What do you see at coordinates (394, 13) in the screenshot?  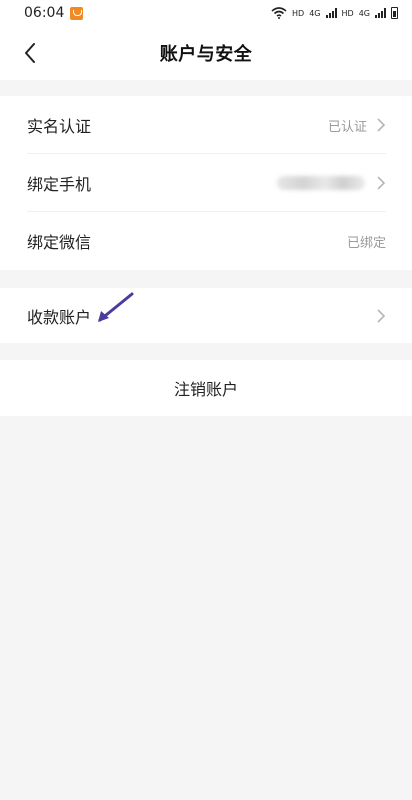 I see `battery-icon` at bounding box center [394, 13].